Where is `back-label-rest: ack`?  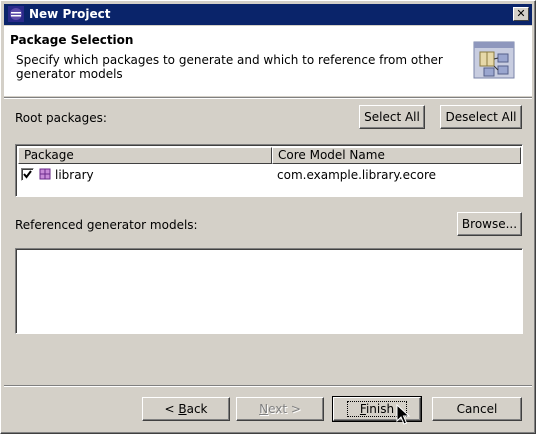 back-label-rest: ack is located at coordinates (197, 408).